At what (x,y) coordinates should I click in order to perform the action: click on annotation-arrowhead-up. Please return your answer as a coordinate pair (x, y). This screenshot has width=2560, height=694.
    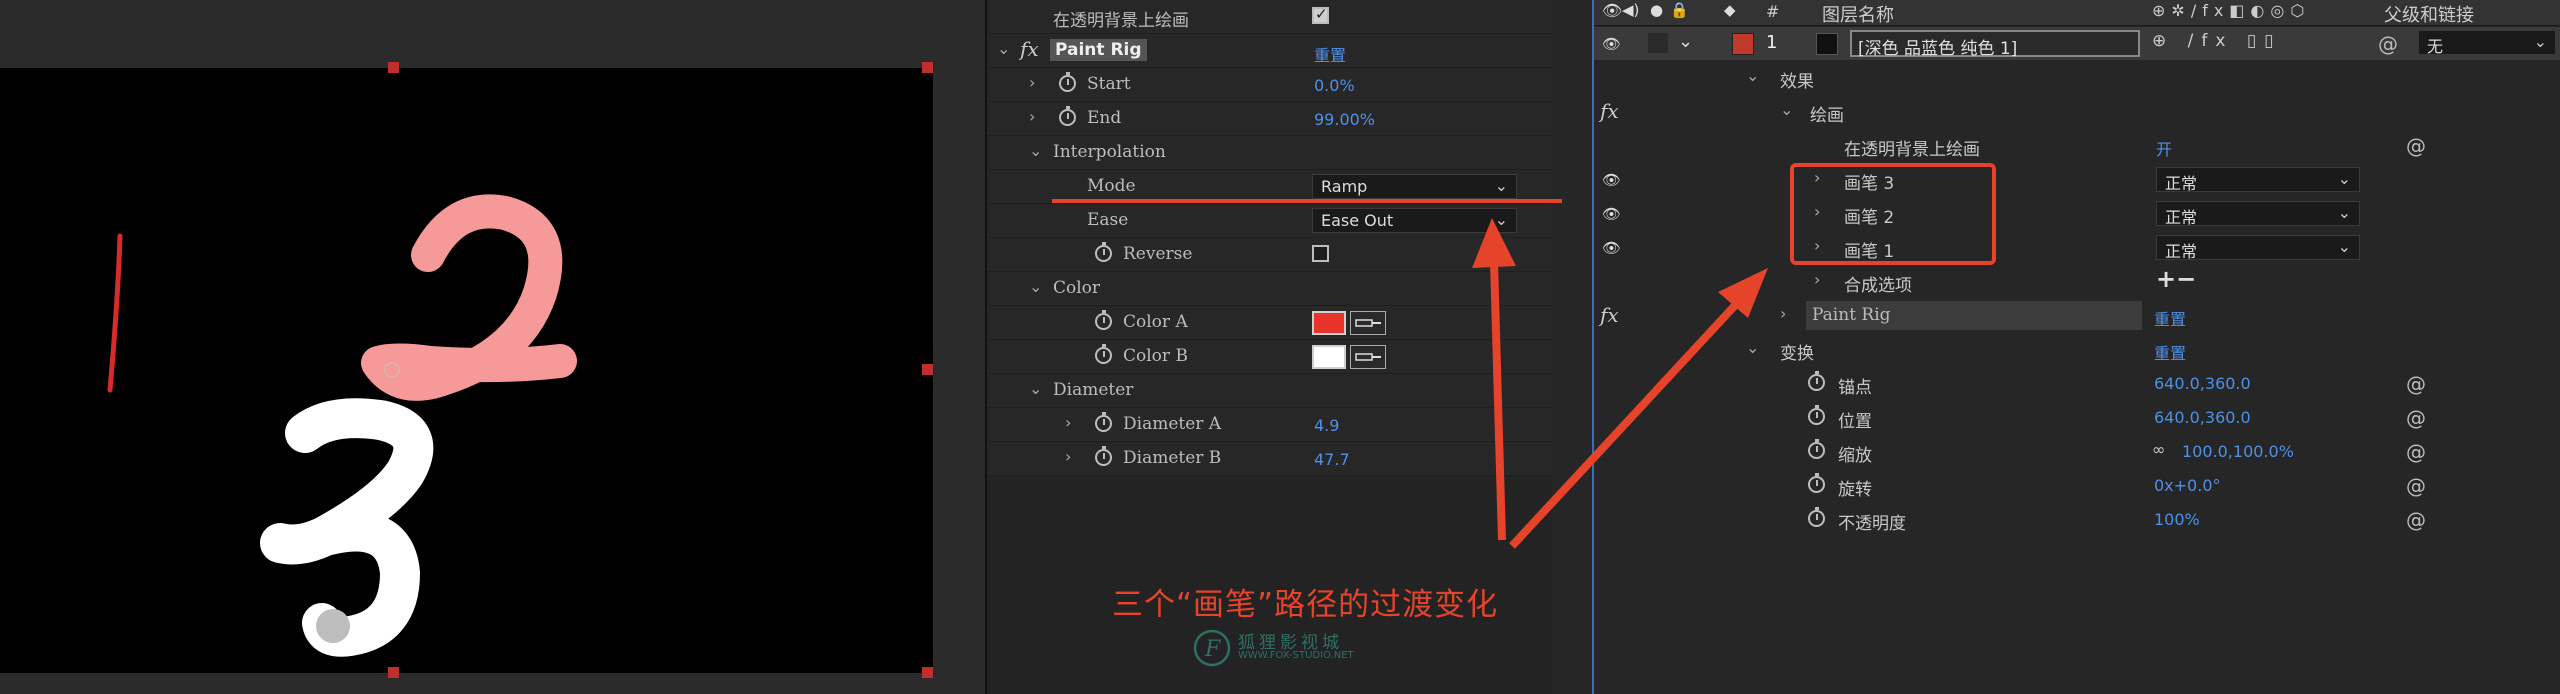
    Looking at the image, I should click on (1494, 243).